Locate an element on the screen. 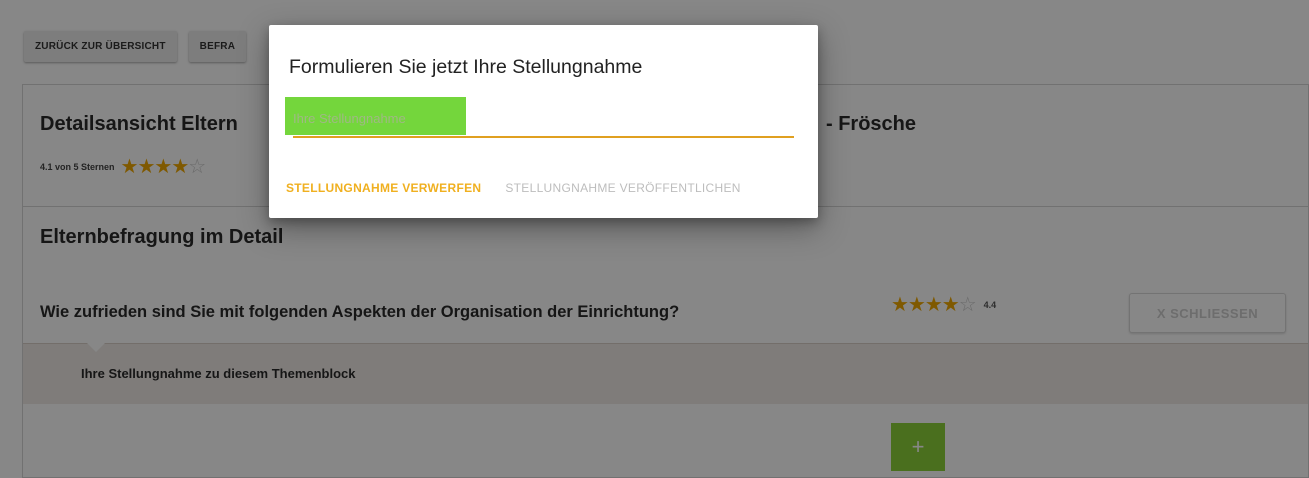  publish-statement-button: STELLUNGNAHME VERÖFFENTLICHEN is located at coordinates (622, 188).